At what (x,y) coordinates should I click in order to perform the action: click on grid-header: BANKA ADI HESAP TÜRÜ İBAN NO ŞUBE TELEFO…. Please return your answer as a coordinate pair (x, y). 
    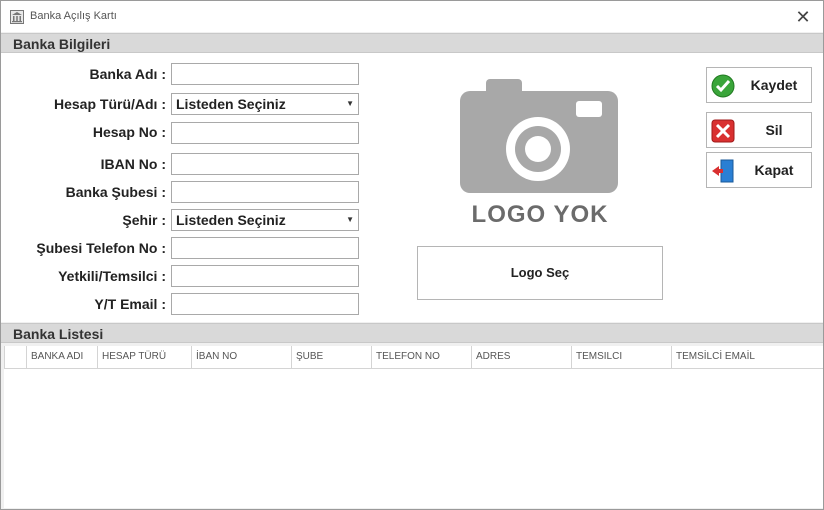
    Looking at the image, I should click on (413, 357).